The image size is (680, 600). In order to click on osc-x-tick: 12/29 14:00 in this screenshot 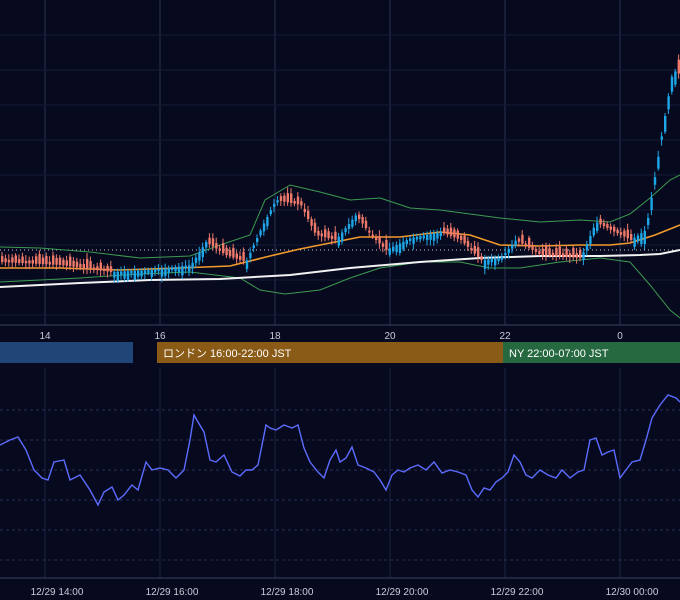, I will do `click(57, 592)`.